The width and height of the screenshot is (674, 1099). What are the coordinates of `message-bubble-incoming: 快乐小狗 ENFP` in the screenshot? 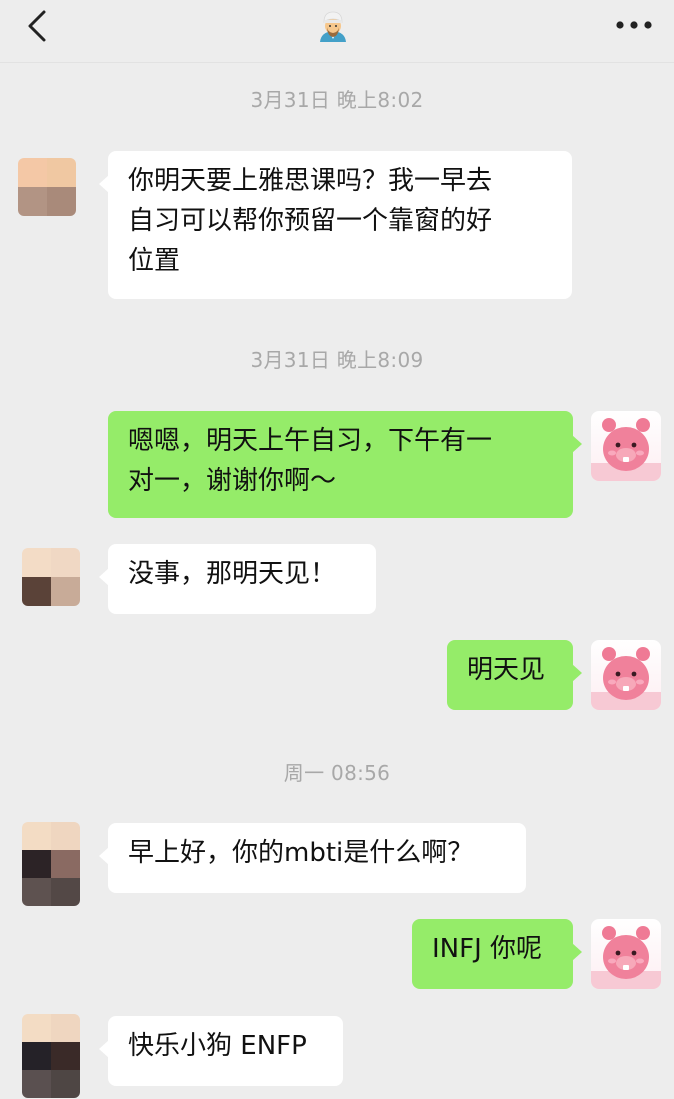 It's located at (221, 1051).